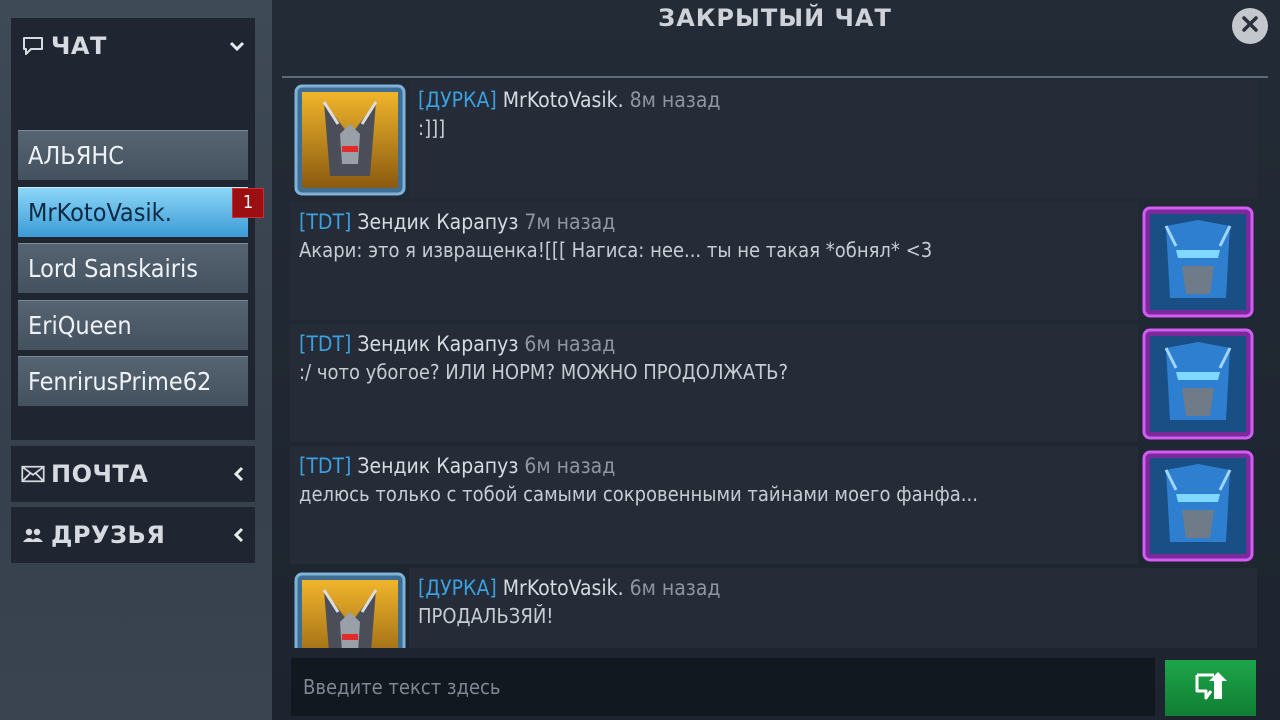 This screenshot has width=1280, height=720. What do you see at coordinates (33, 474) in the screenshot?
I see `envelope-icon` at bounding box center [33, 474].